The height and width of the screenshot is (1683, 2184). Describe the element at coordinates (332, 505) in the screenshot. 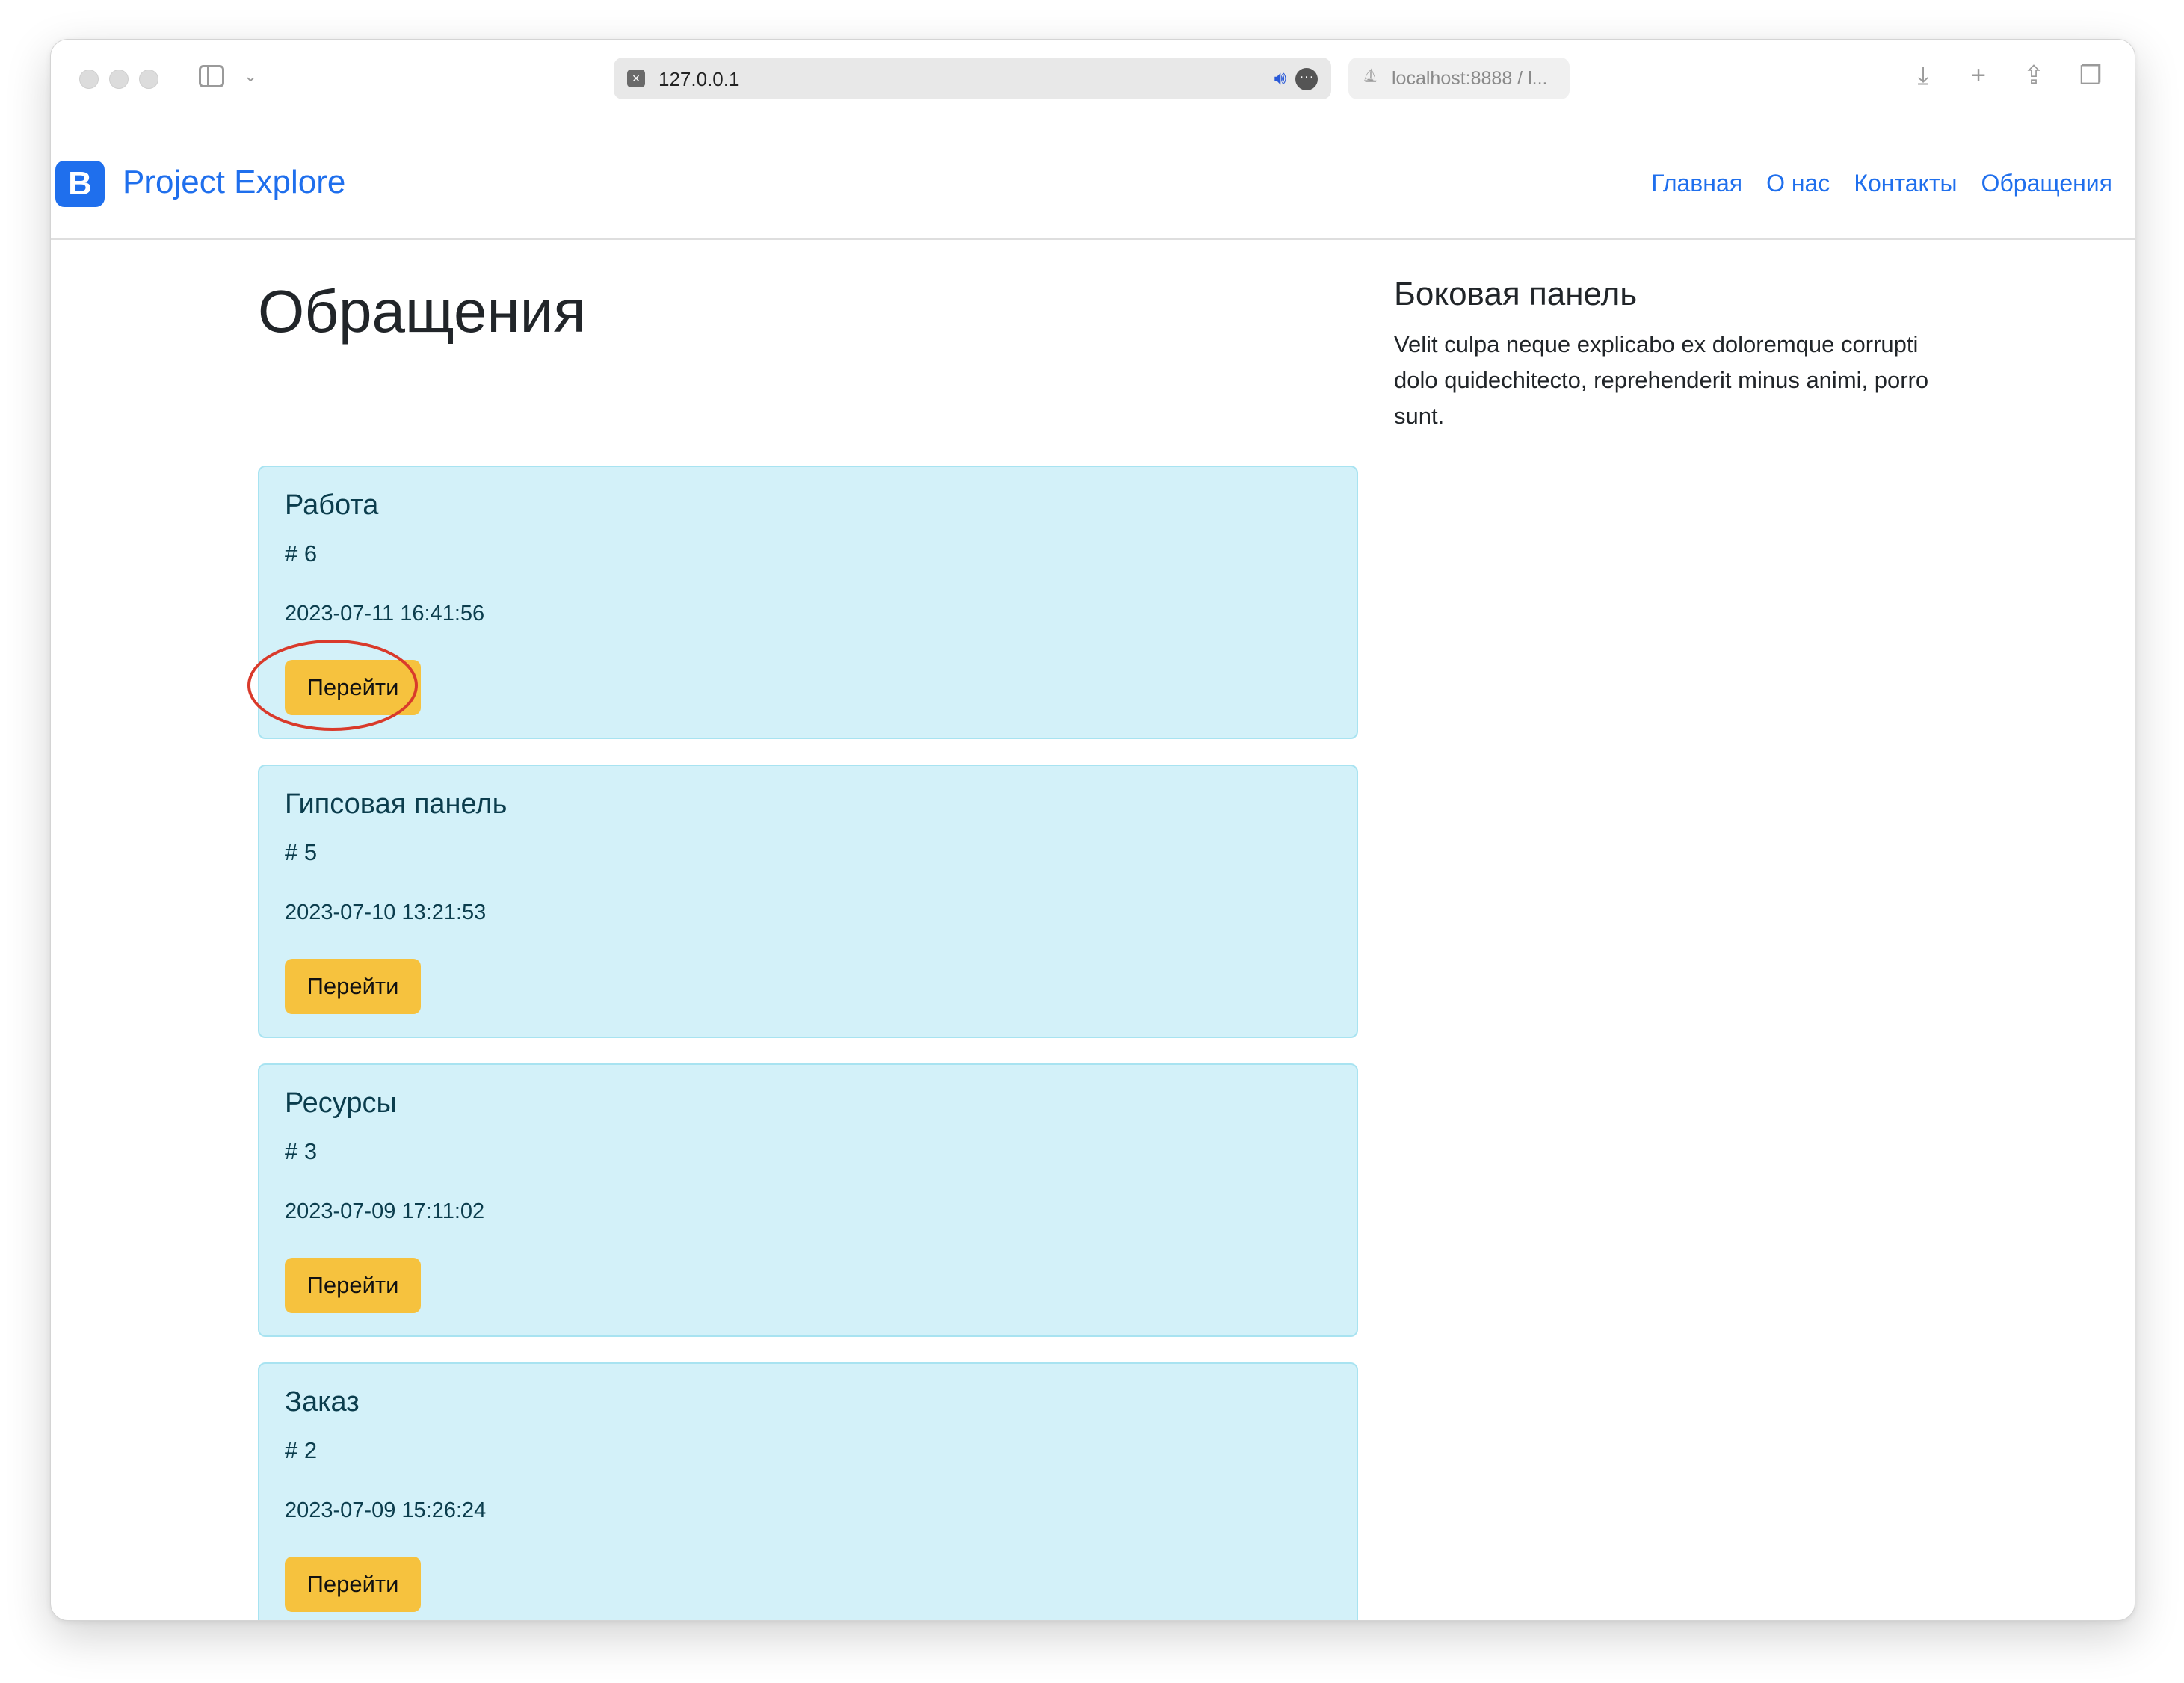

I see `card-title: Работа` at that location.